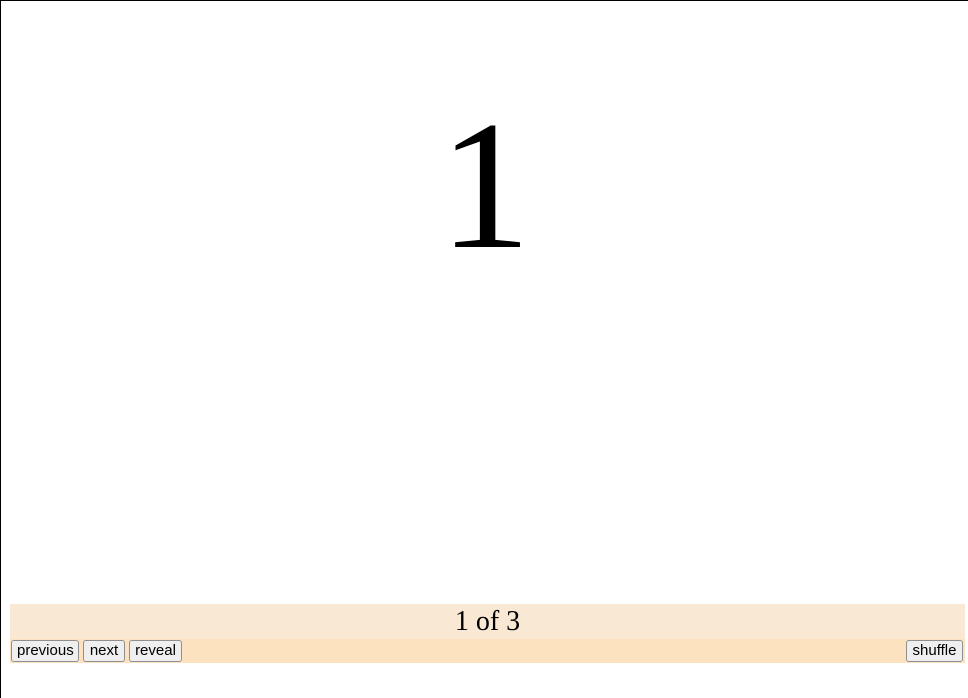 The width and height of the screenshot is (968, 698). What do you see at coordinates (155, 651) in the screenshot?
I see `reveal-button: reveal` at bounding box center [155, 651].